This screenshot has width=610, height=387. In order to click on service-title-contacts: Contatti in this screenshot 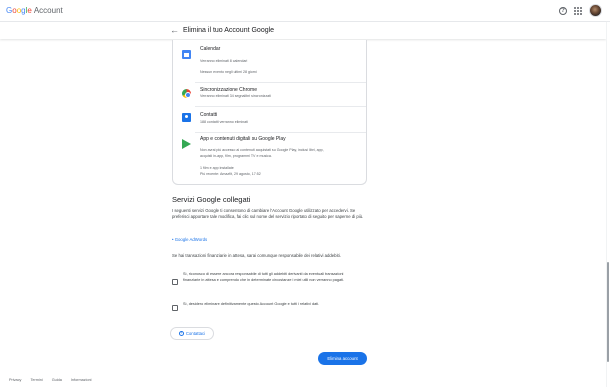, I will do `click(209, 115)`.